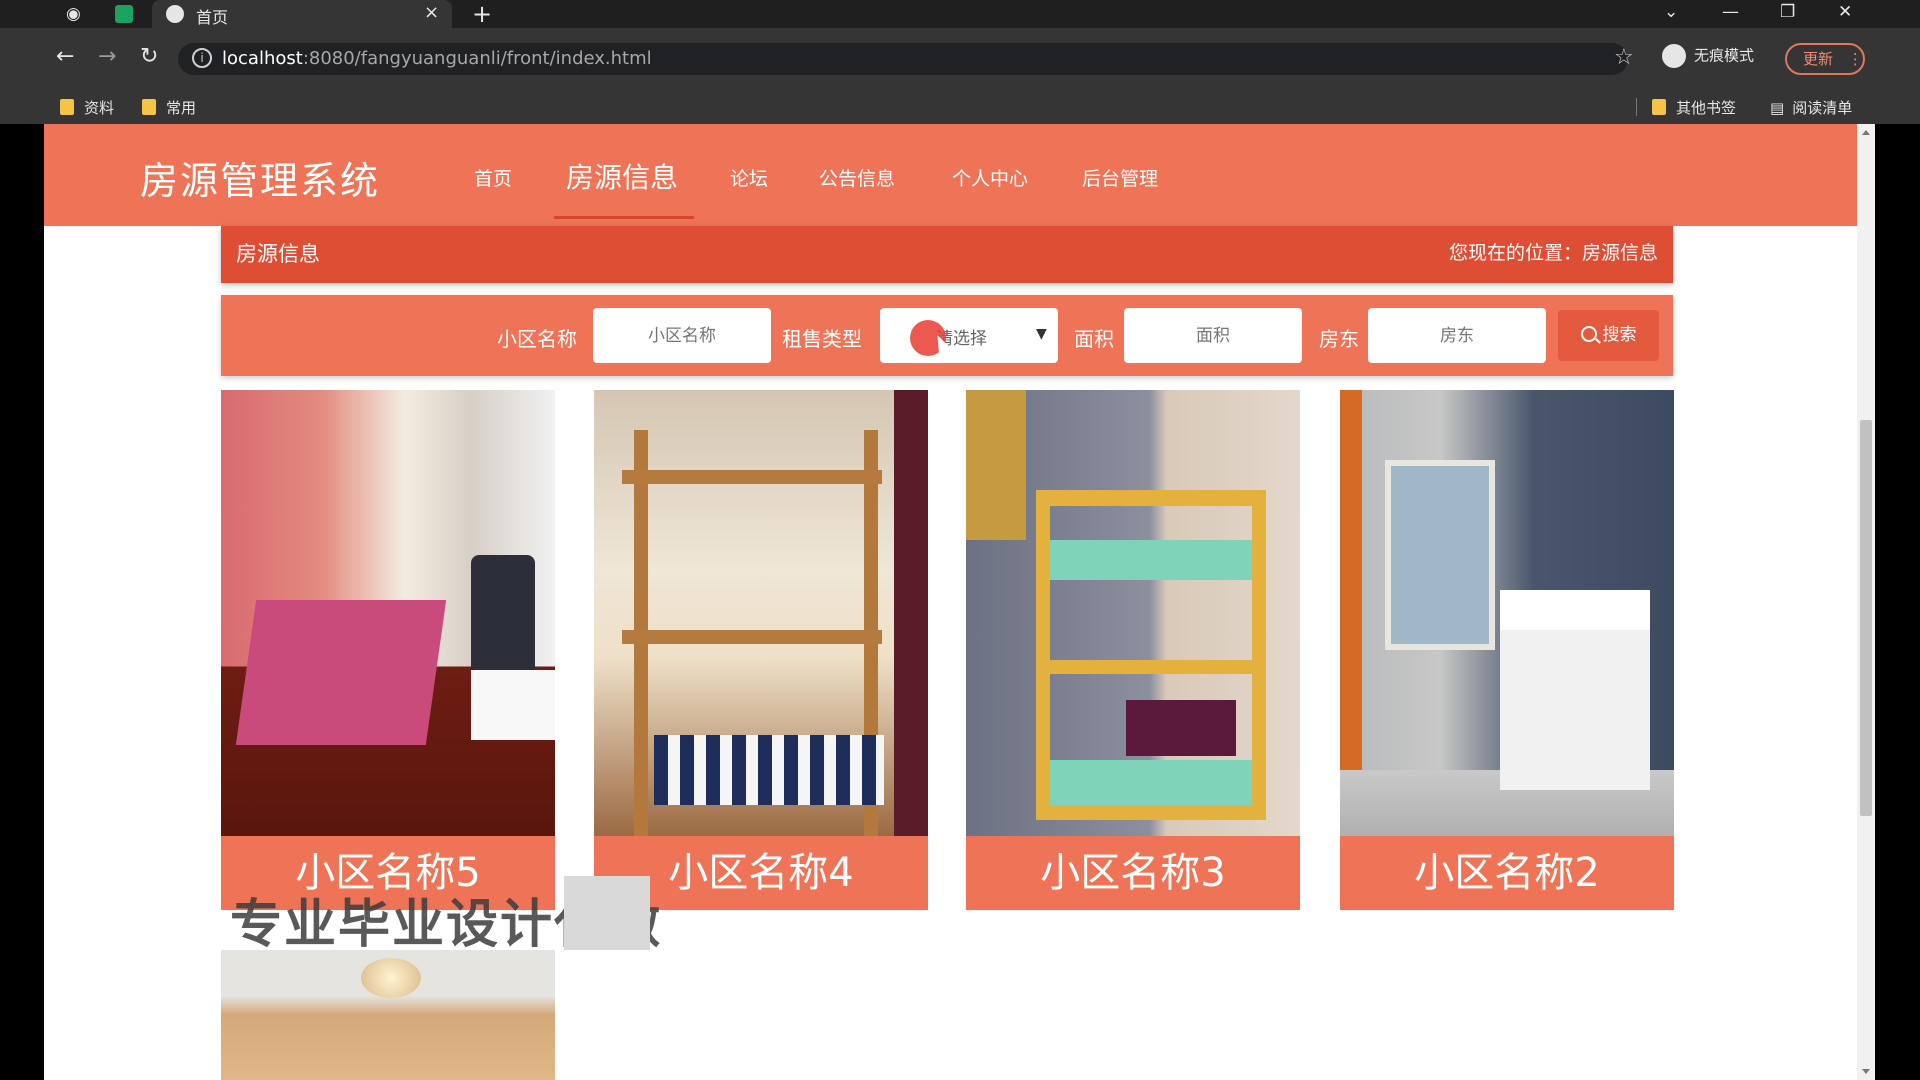 This screenshot has height=1080, width=1920. Describe the element at coordinates (1120, 177) in the screenshot. I see `nav-admin: 后台管理` at that location.